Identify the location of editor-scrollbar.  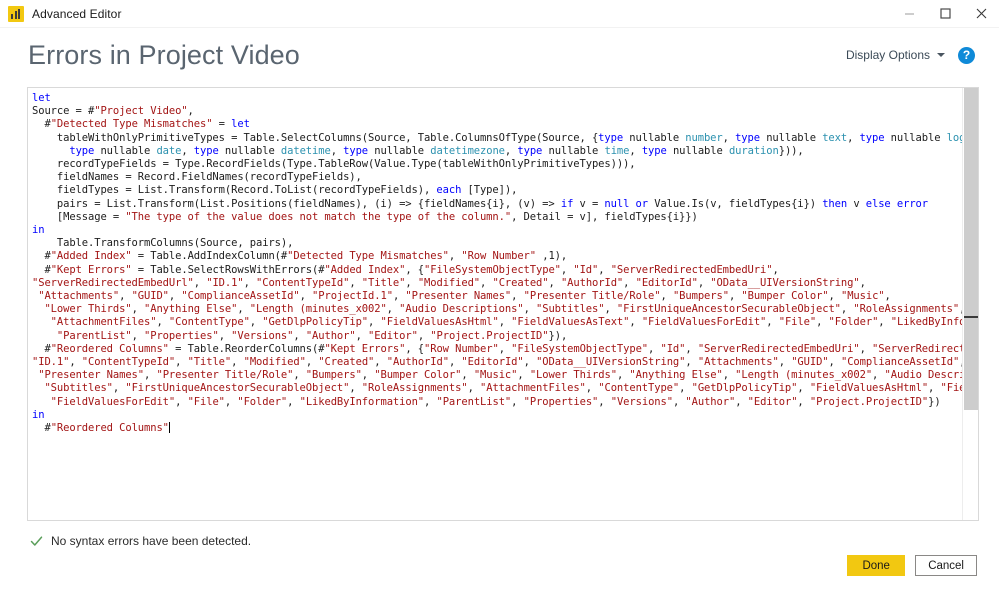
(970, 304).